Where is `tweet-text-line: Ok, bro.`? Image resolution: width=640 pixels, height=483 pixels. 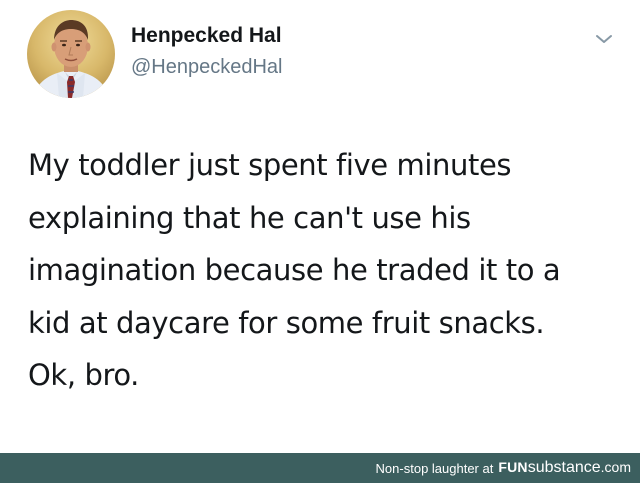 tweet-text-line: Ok, bro. is located at coordinates (84, 375).